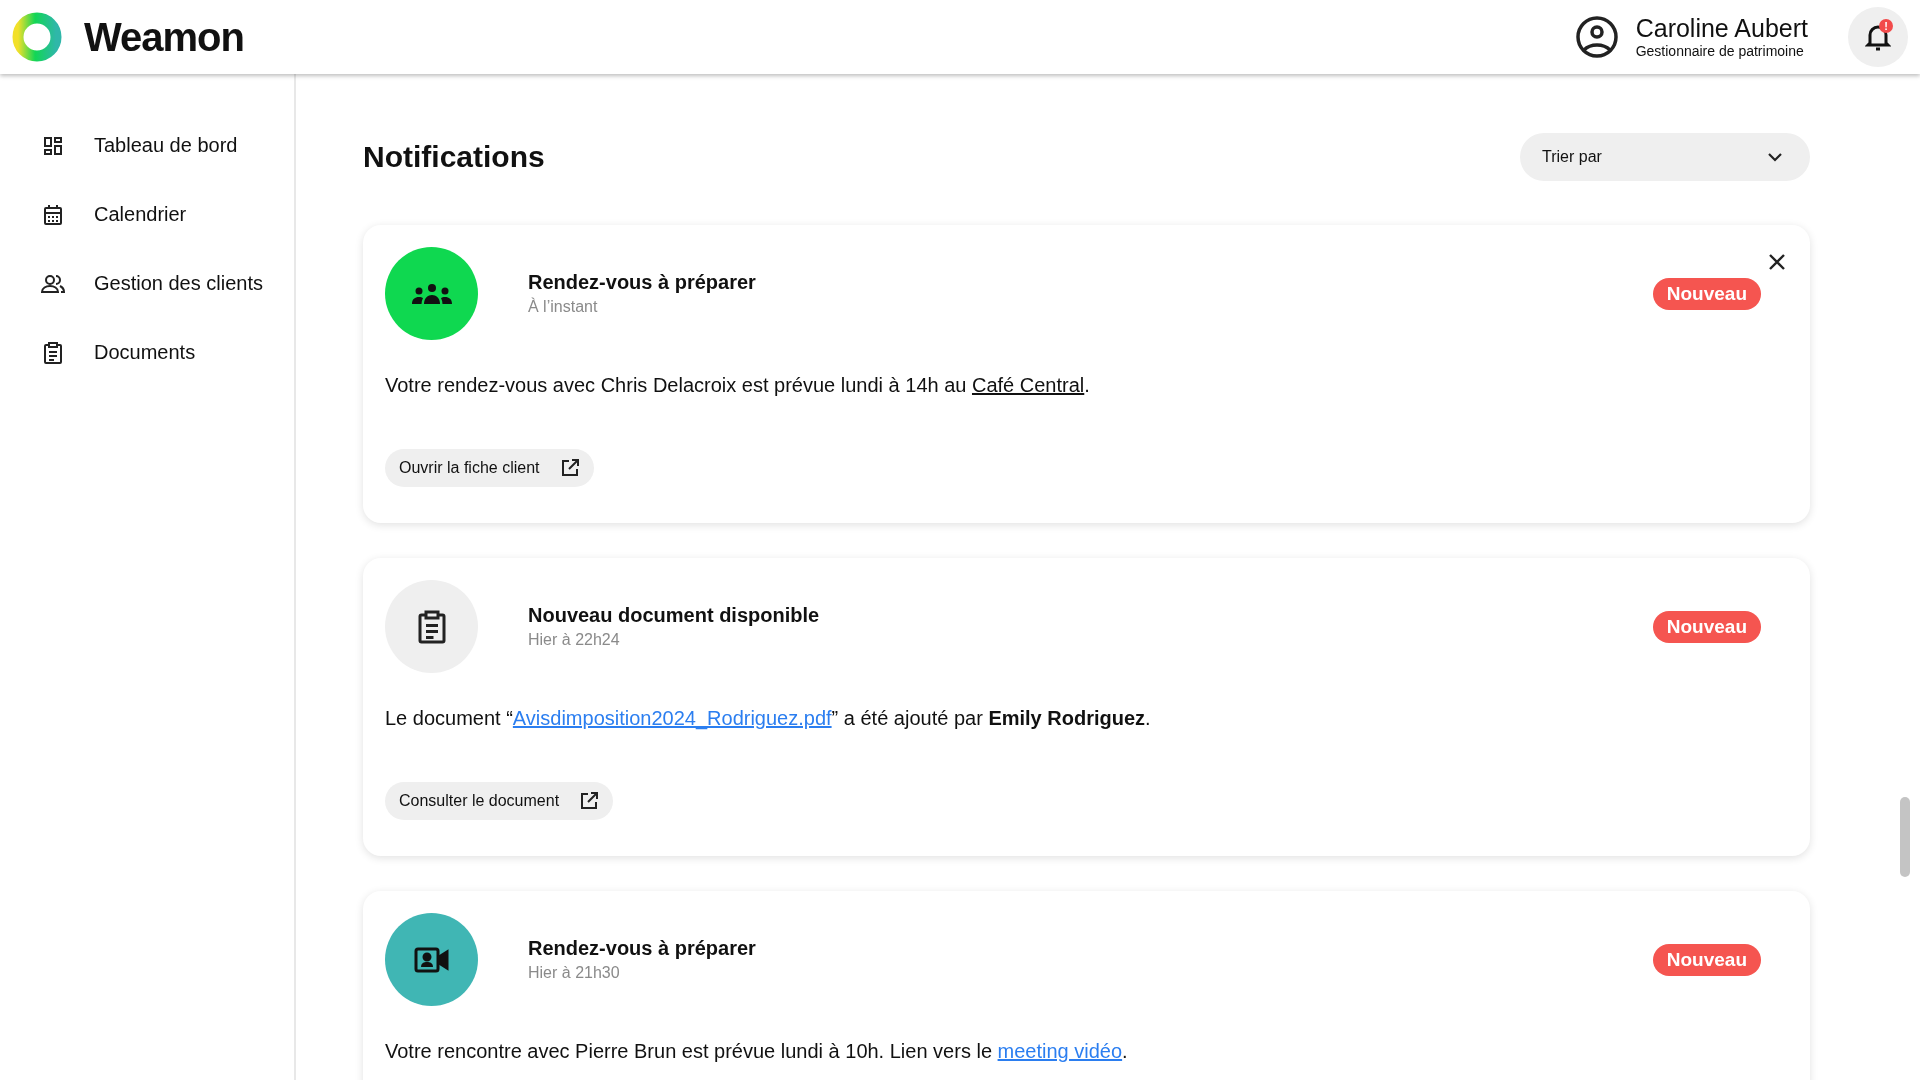  What do you see at coordinates (53, 145) in the screenshot?
I see `dashboard-icon` at bounding box center [53, 145].